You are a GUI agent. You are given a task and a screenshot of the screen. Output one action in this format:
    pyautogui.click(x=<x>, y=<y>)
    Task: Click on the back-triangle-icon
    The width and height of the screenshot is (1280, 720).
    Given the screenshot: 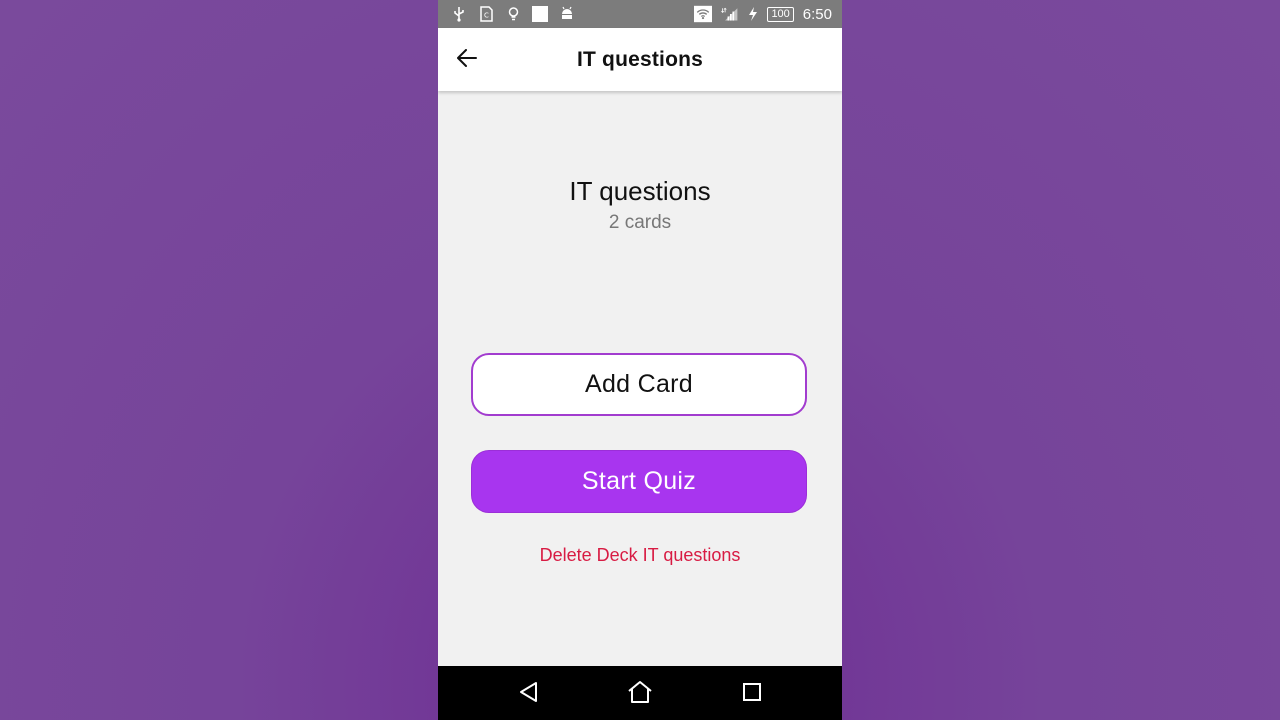 What is the action you would take?
    pyautogui.click(x=529, y=694)
    